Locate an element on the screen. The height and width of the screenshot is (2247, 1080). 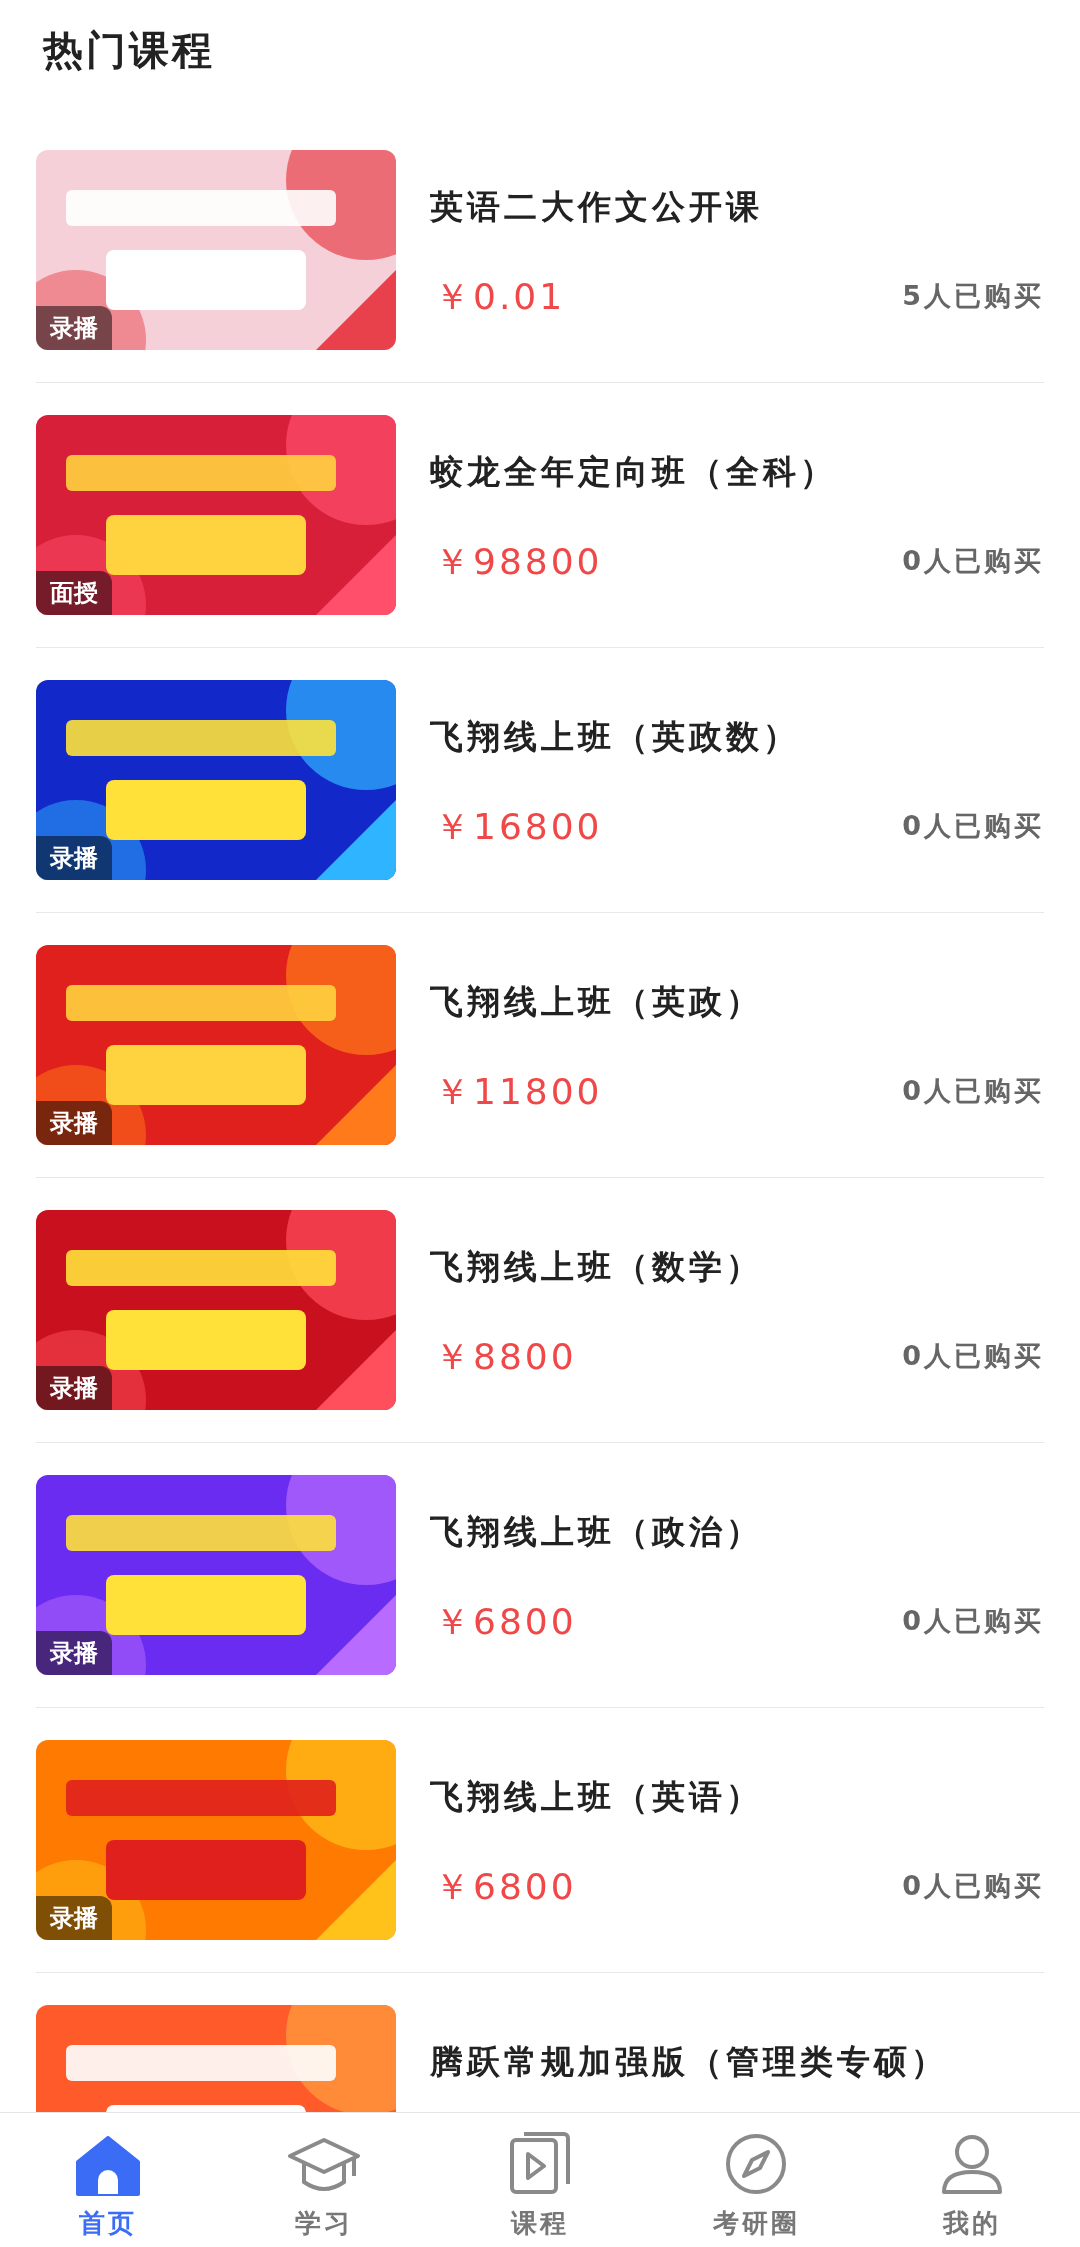
course-price: ￥8800 is located at coordinates (505, 1356).